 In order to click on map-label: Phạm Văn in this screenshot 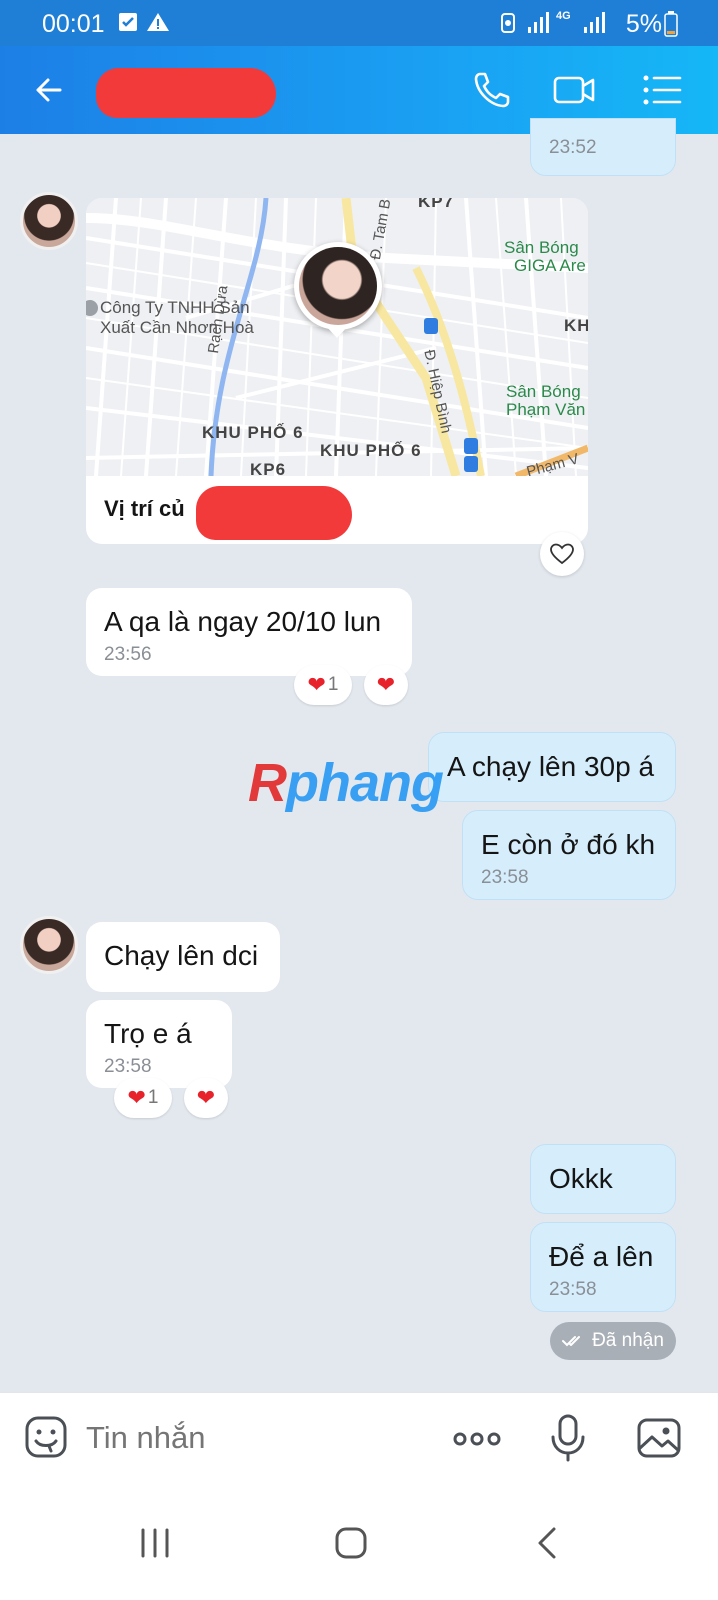, I will do `click(546, 409)`.